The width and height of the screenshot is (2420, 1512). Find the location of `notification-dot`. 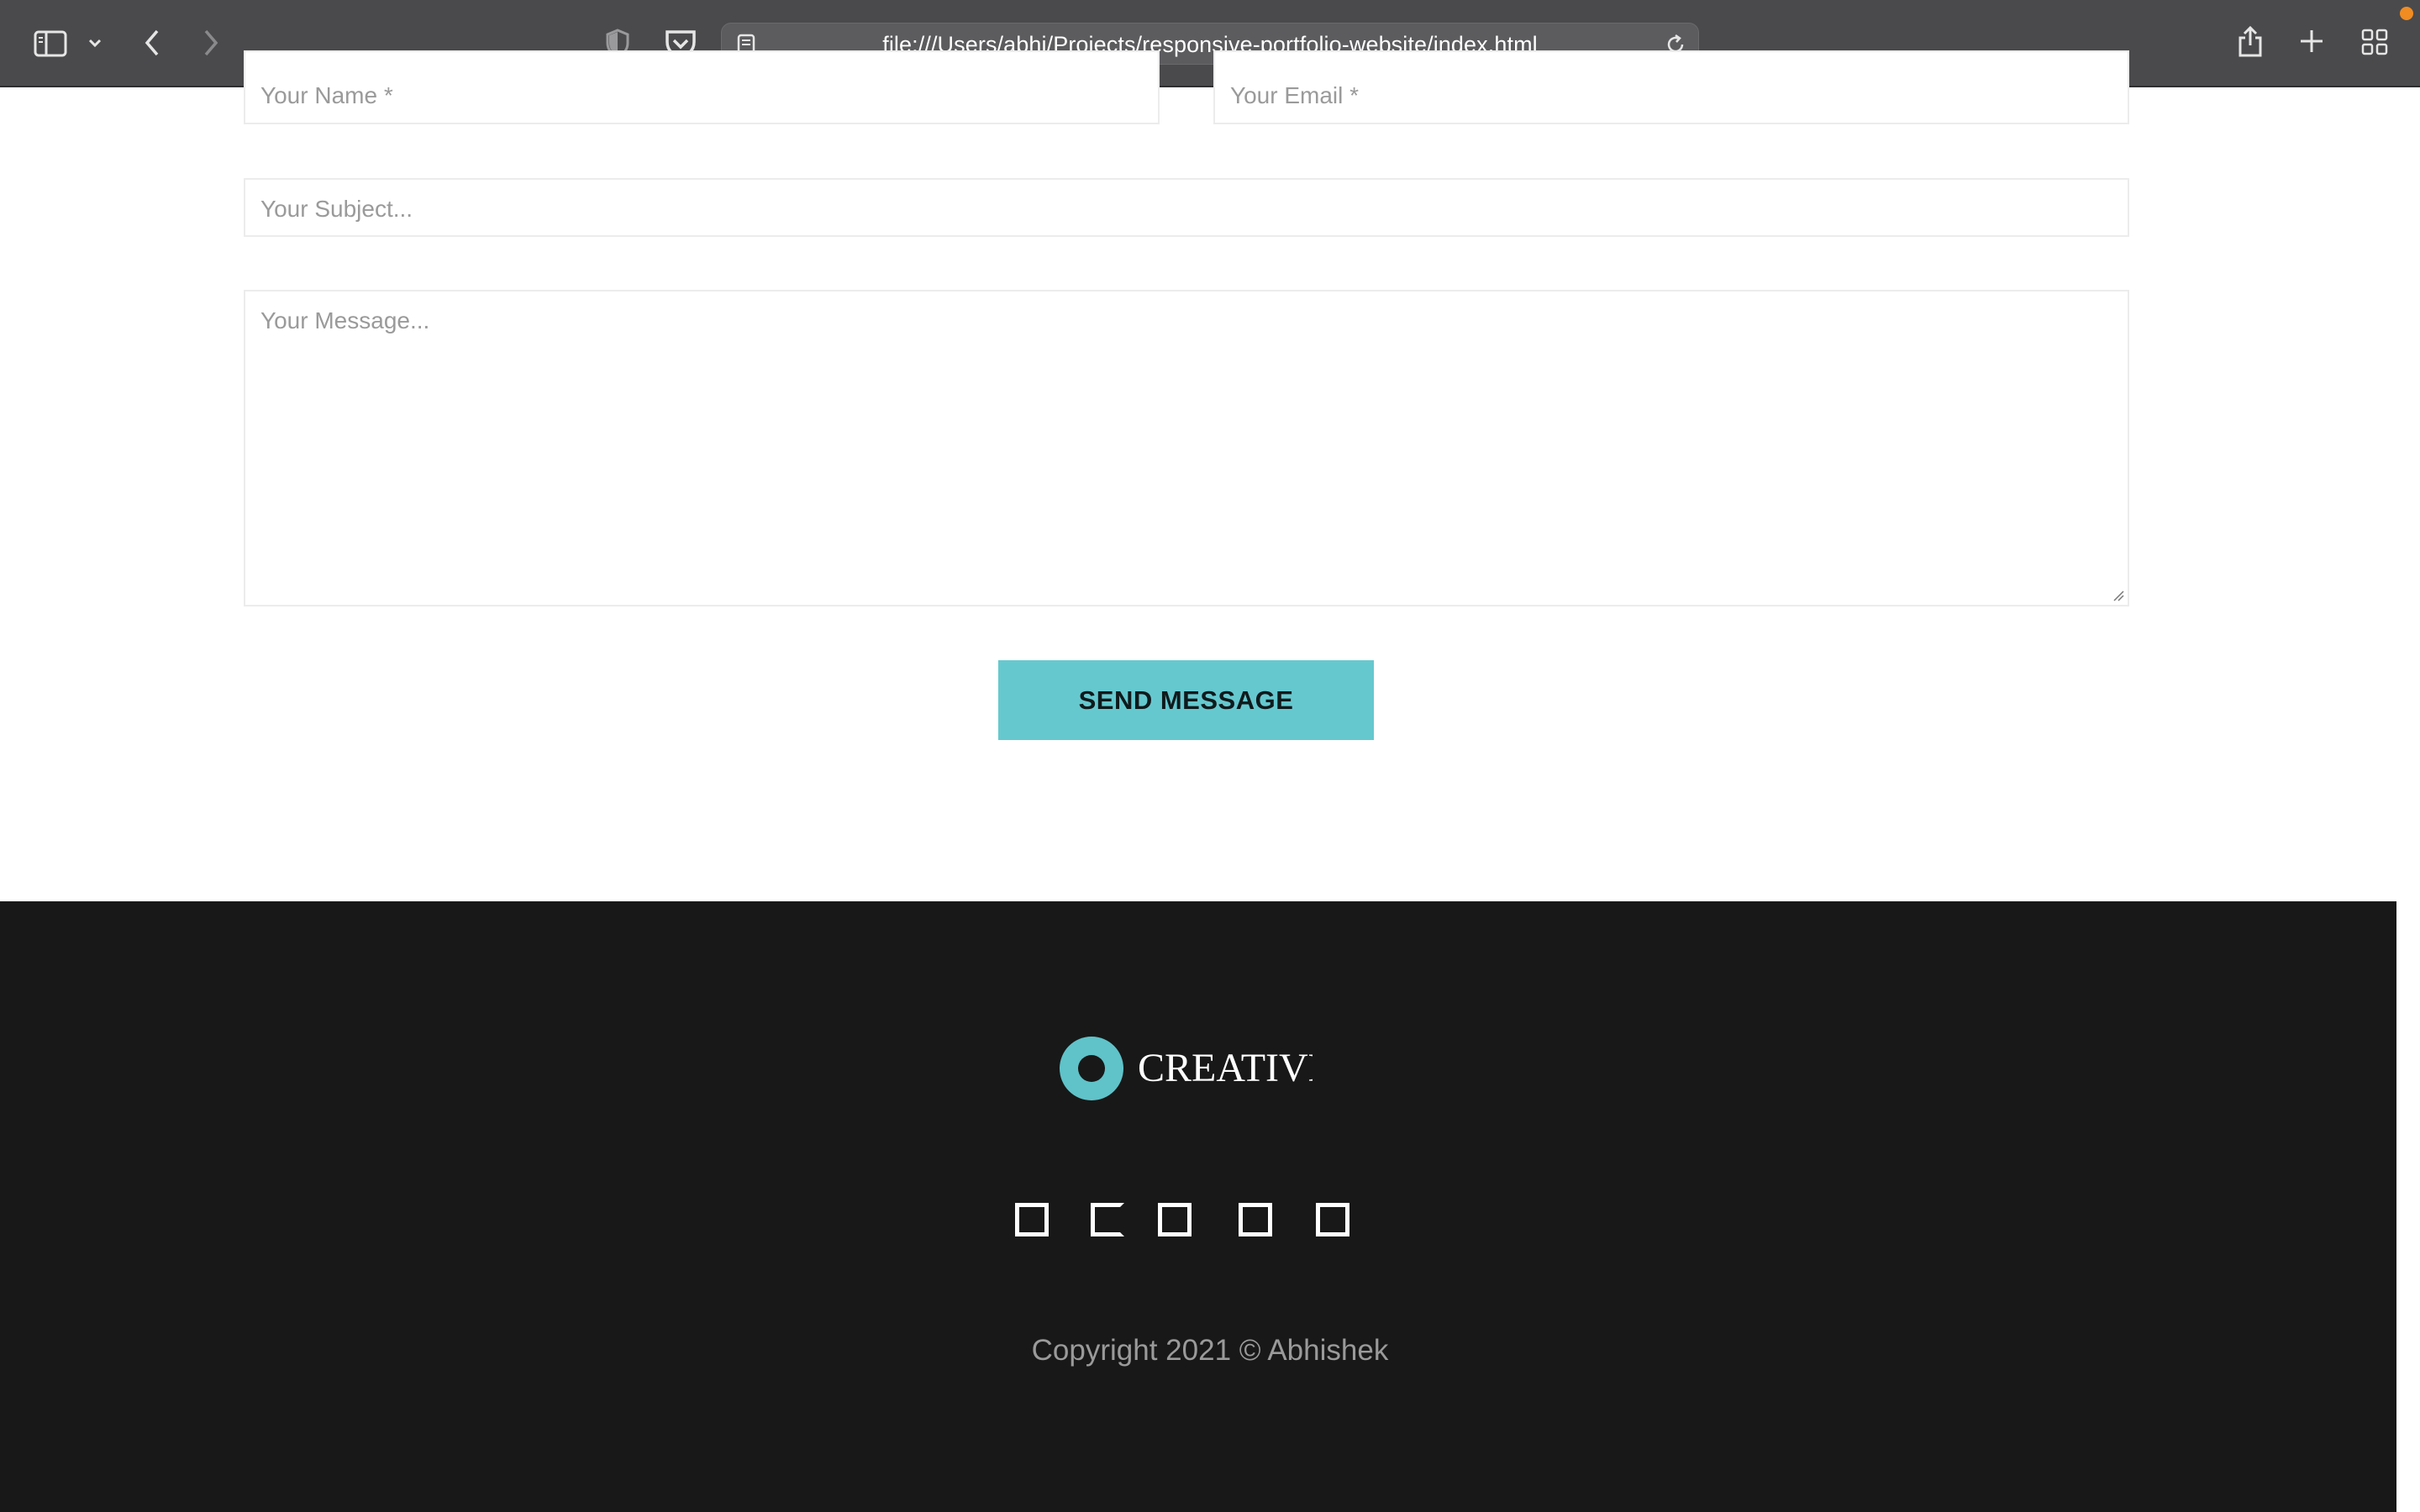

notification-dot is located at coordinates (2406, 13).